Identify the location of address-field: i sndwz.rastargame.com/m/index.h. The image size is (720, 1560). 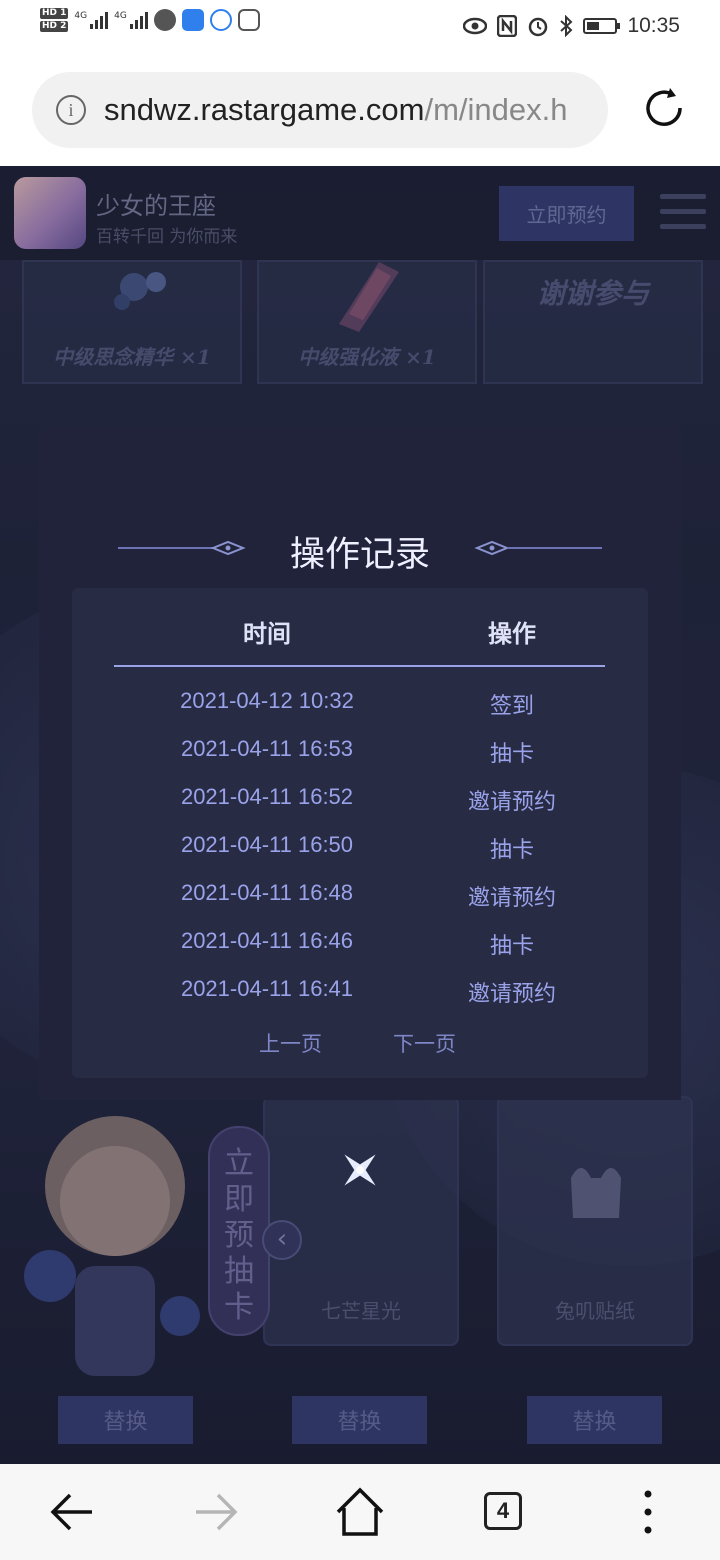
(320, 110).